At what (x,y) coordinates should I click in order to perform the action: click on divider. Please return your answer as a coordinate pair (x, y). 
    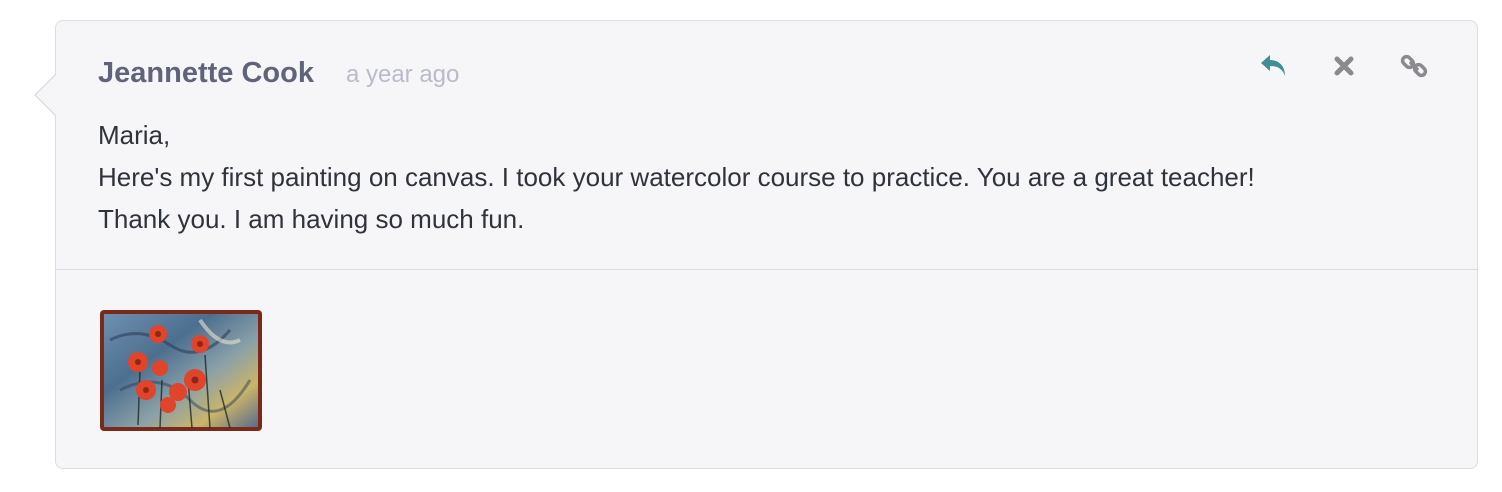
    Looking at the image, I should click on (766, 269).